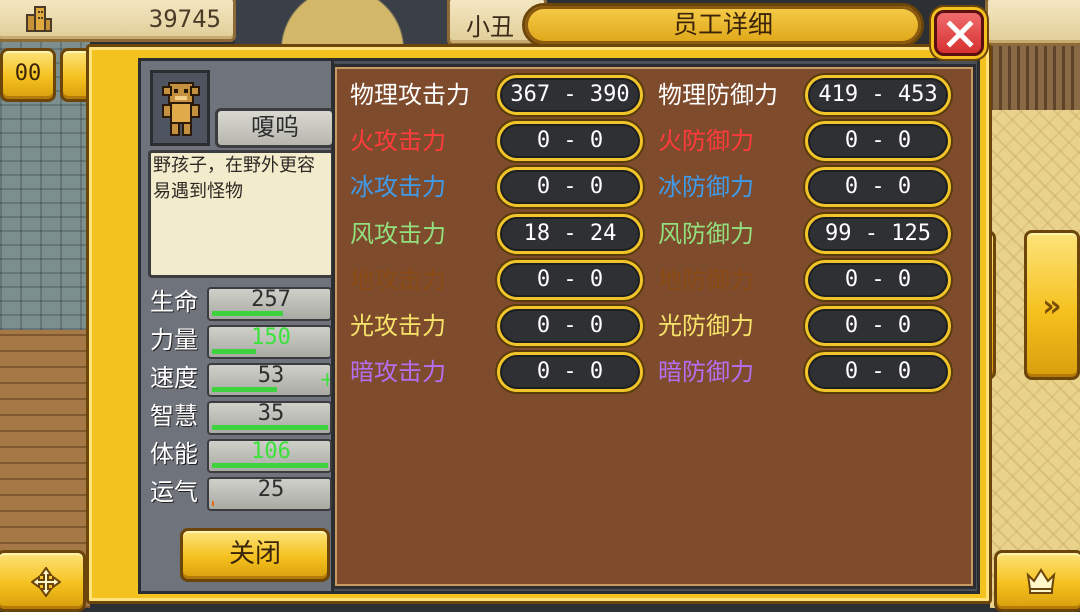  Describe the element at coordinates (234, 178) in the screenshot. I see `employee-description-text: 野孩子，在野外更容易遇到怪物` at that location.